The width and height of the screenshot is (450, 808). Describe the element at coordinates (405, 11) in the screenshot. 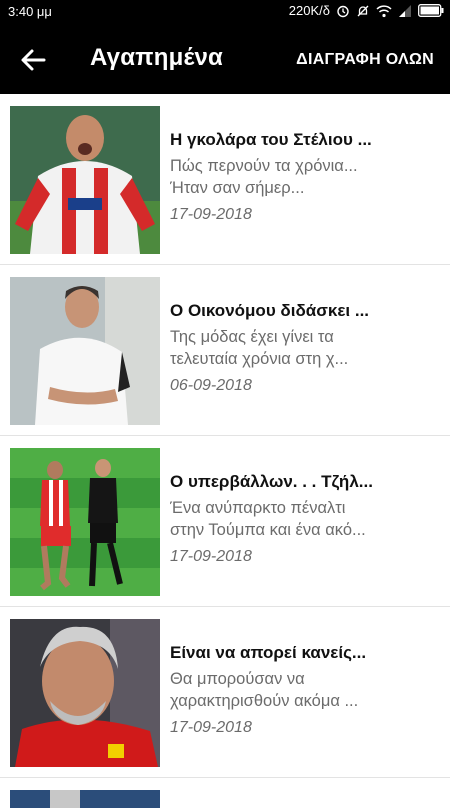

I see `signal-icon` at that location.